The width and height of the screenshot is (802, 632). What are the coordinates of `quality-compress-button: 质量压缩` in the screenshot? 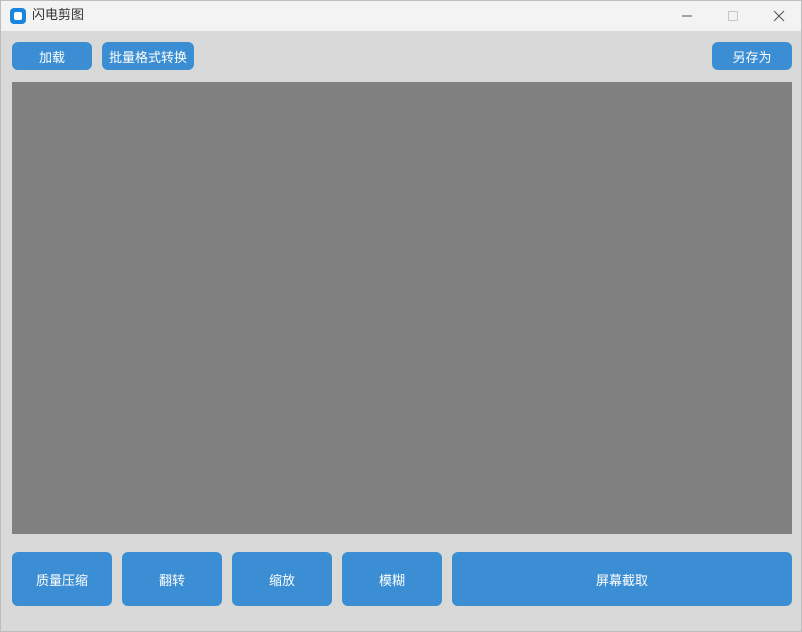 It's located at (62, 579).